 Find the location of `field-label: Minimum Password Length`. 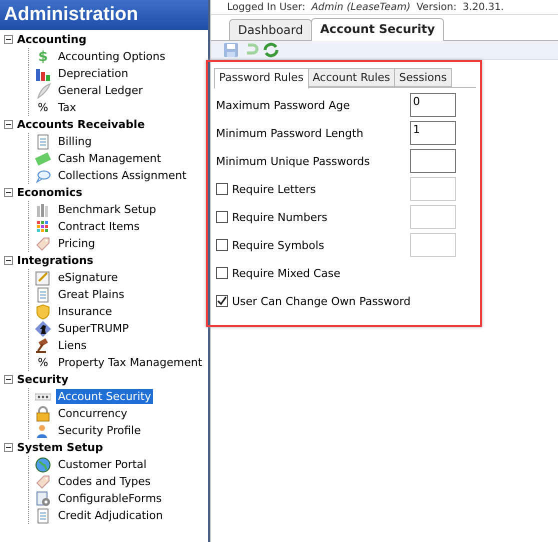

field-label: Minimum Password Length is located at coordinates (289, 133).